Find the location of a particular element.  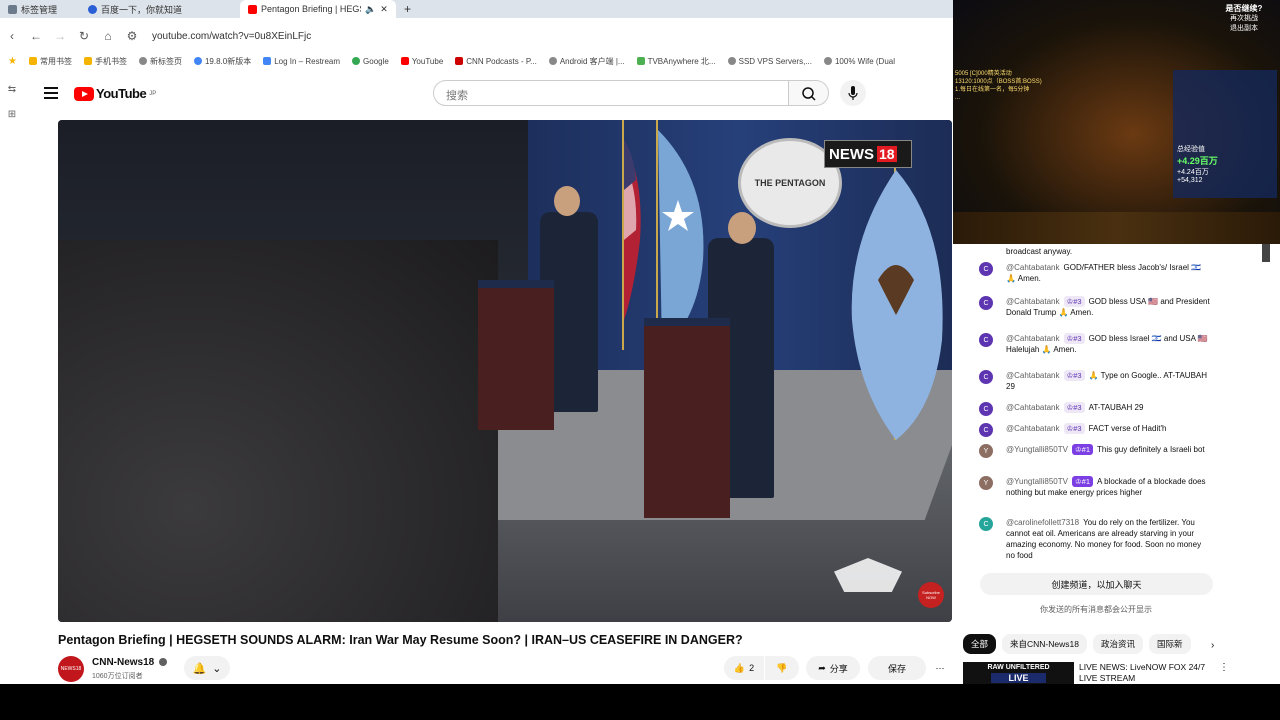

chevron-right-icon: › is located at coordinates (1212, 645).